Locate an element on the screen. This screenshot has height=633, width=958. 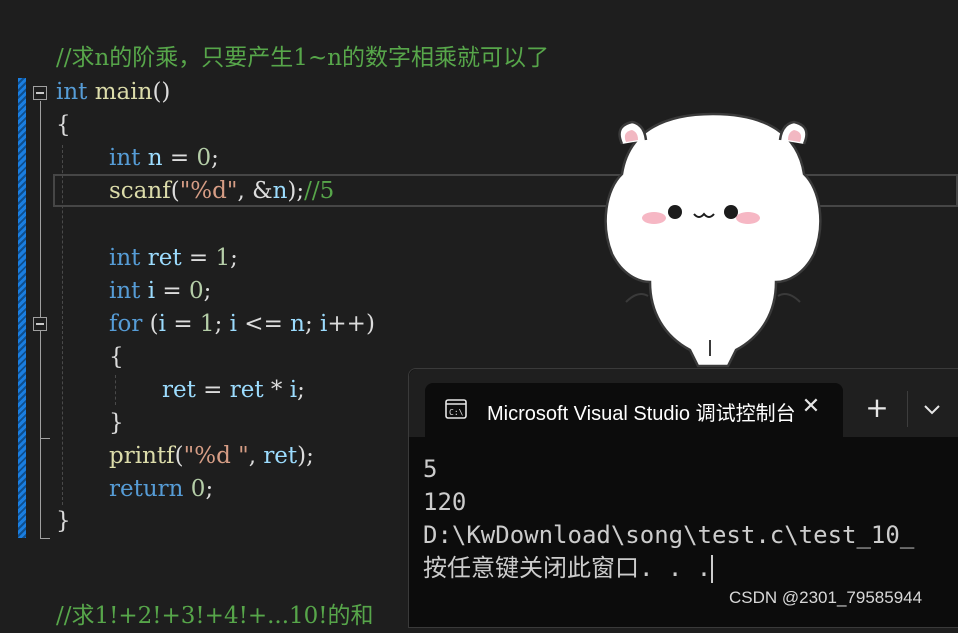
function-name: printf is located at coordinates (142, 456).